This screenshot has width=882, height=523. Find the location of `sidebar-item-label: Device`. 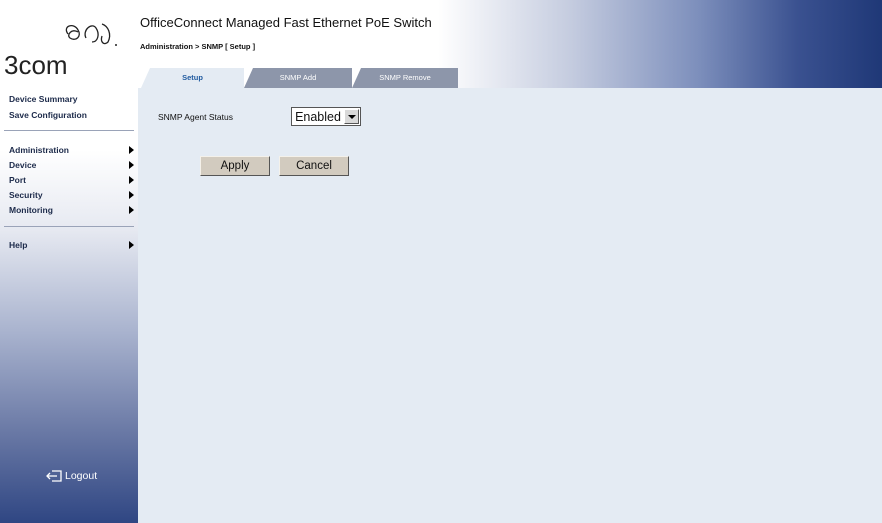

sidebar-item-label: Device is located at coordinates (23, 165).